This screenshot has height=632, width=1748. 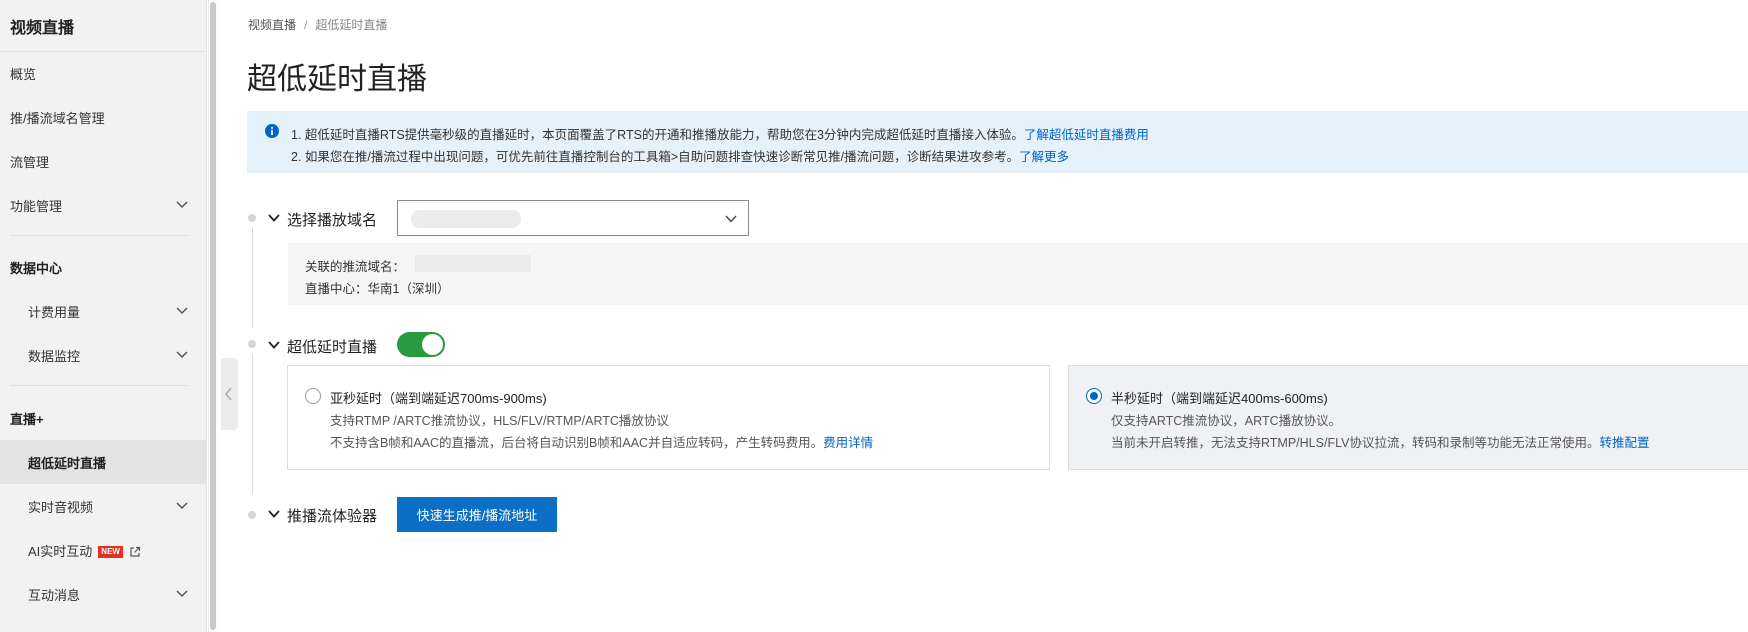 I want to click on sidebar-item-label: AI实时互动 NEW, so click(x=84, y=550).